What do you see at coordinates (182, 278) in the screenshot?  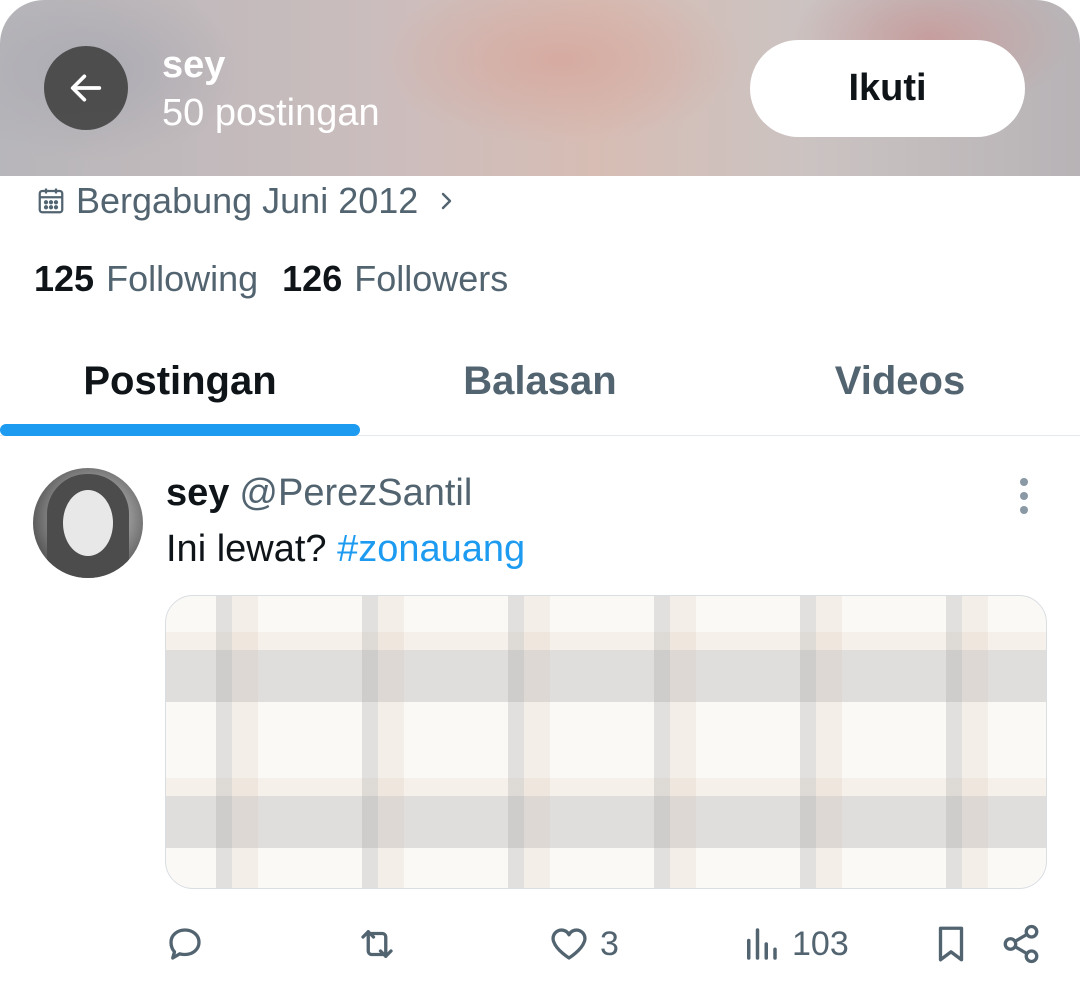 I see `following-label: Following` at bounding box center [182, 278].